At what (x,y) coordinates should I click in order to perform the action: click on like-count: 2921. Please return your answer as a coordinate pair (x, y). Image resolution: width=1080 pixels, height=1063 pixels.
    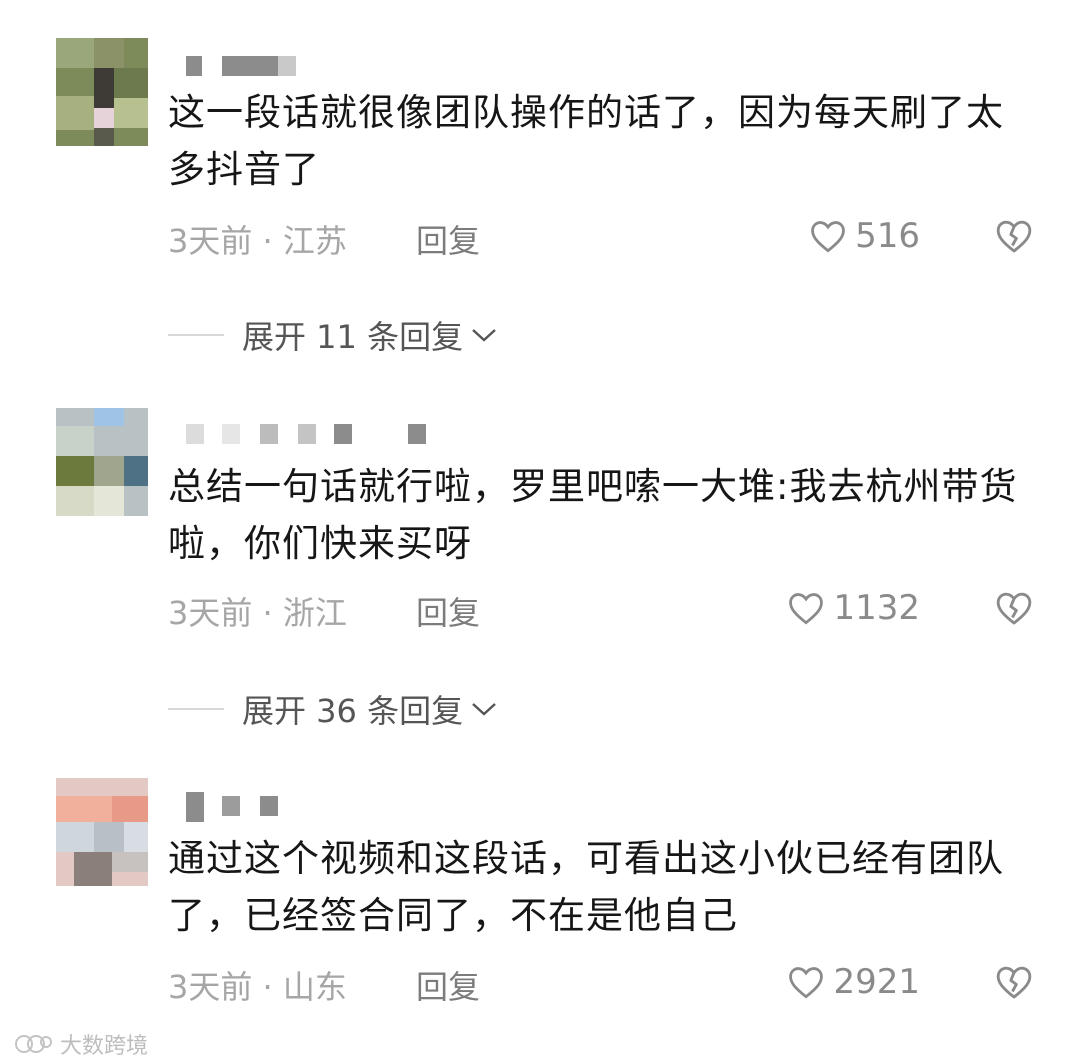
    Looking at the image, I should click on (876, 982).